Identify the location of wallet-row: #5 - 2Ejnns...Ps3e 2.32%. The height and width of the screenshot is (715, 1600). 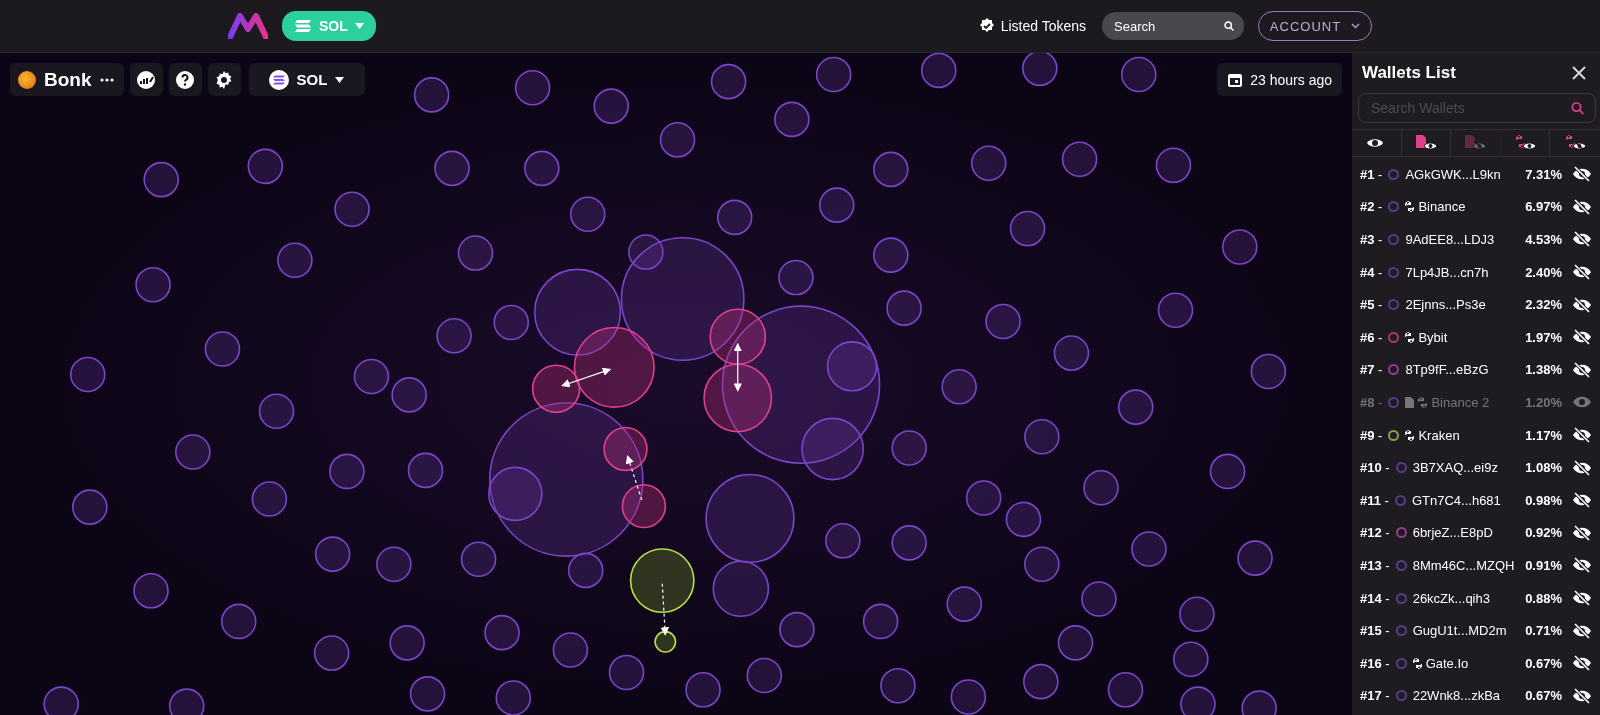
(1476, 304).